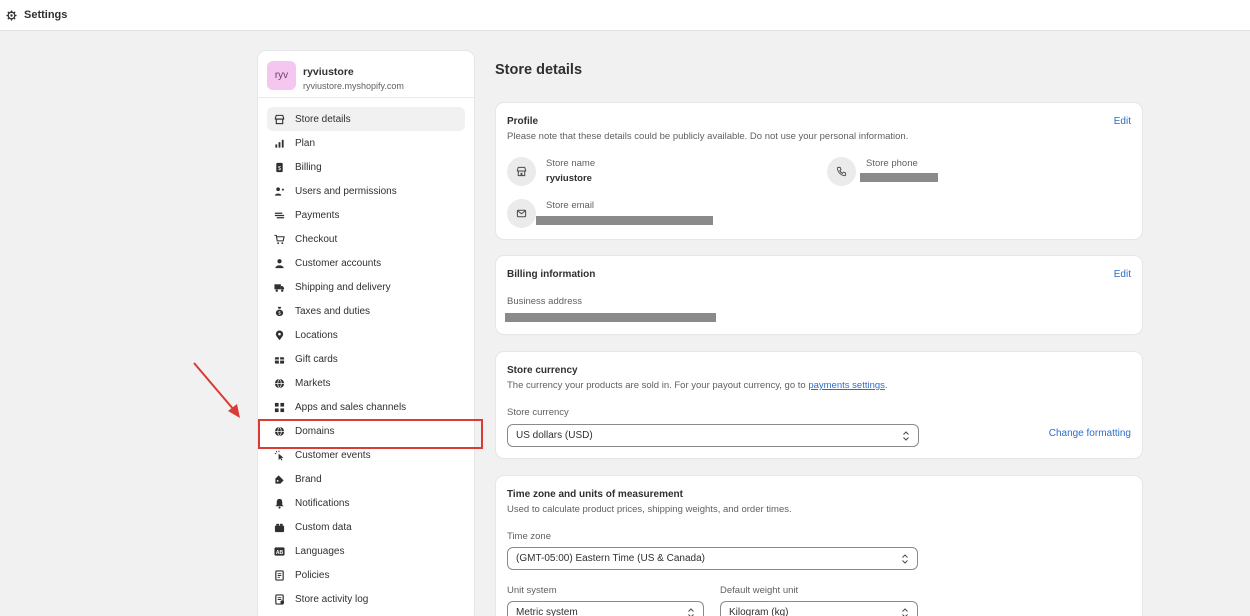 The height and width of the screenshot is (616, 1250). What do you see at coordinates (316, 239) in the screenshot?
I see `sidebar-item-label: Checkout` at bounding box center [316, 239].